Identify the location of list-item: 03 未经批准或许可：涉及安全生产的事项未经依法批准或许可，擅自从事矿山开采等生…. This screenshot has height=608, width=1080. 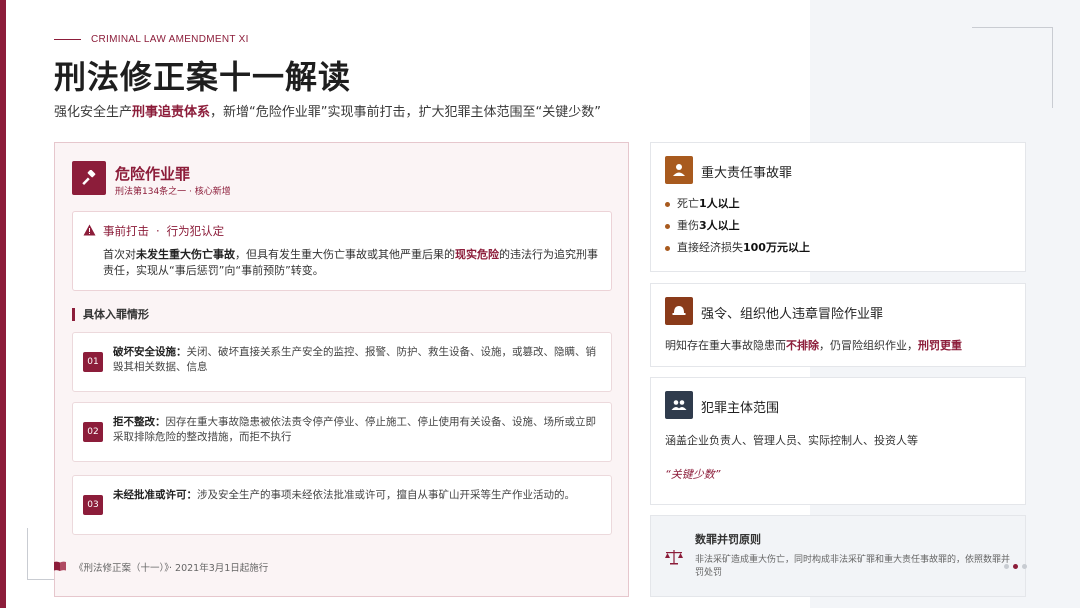
(342, 505).